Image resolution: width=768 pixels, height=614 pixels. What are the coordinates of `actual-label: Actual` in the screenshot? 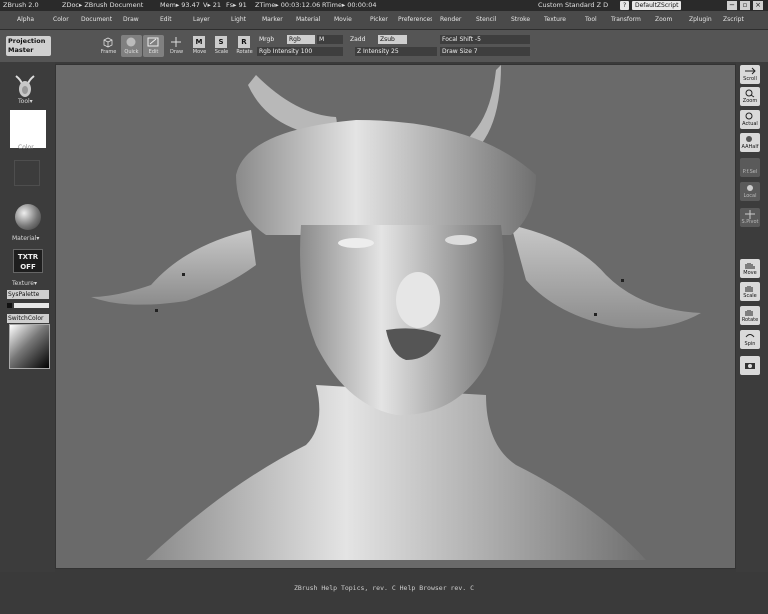 It's located at (750, 124).